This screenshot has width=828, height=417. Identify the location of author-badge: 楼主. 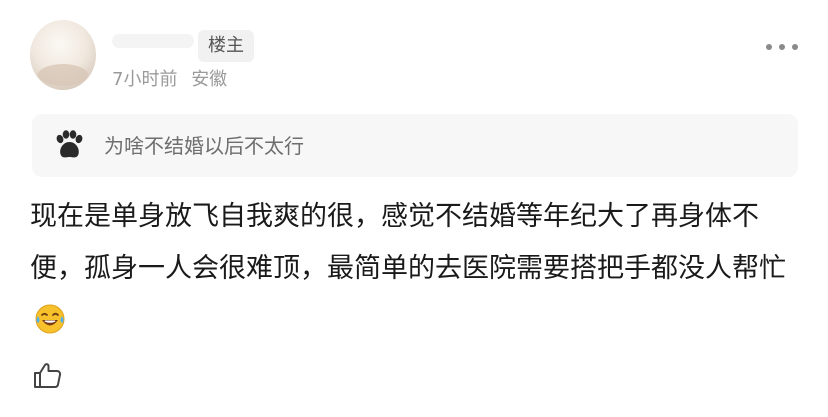
(226, 46).